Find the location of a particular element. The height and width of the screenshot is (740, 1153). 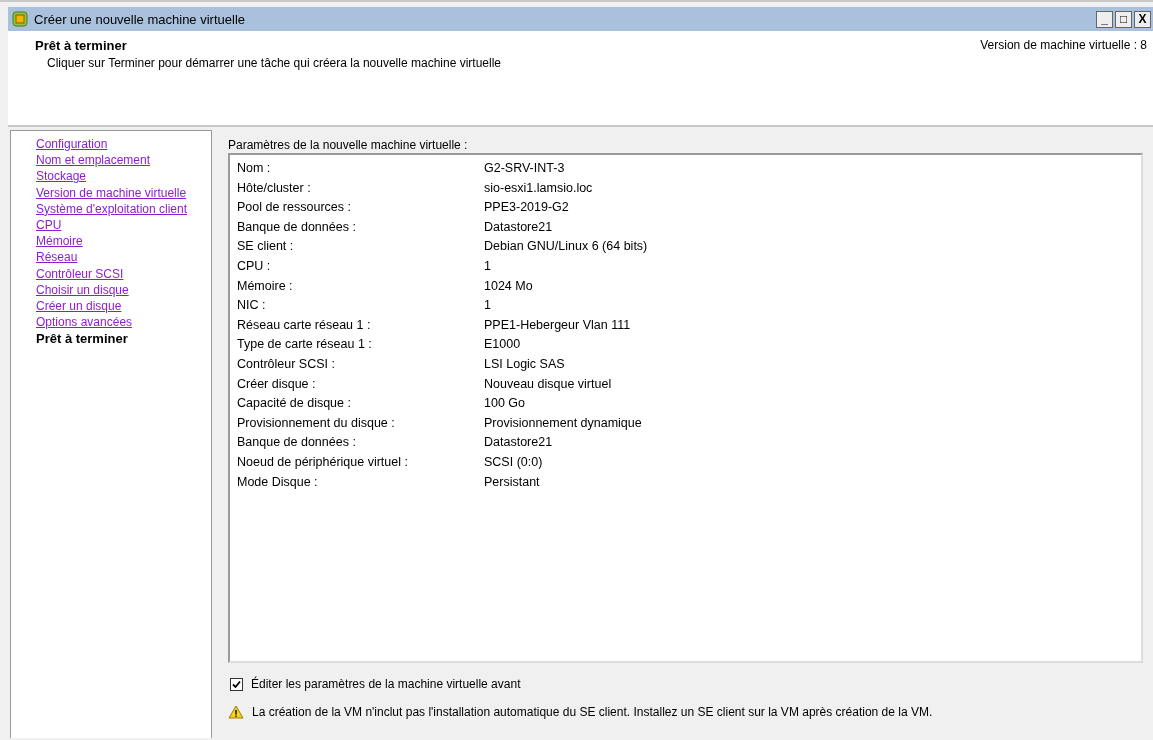

step-link: Configuration is located at coordinates (123, 144).